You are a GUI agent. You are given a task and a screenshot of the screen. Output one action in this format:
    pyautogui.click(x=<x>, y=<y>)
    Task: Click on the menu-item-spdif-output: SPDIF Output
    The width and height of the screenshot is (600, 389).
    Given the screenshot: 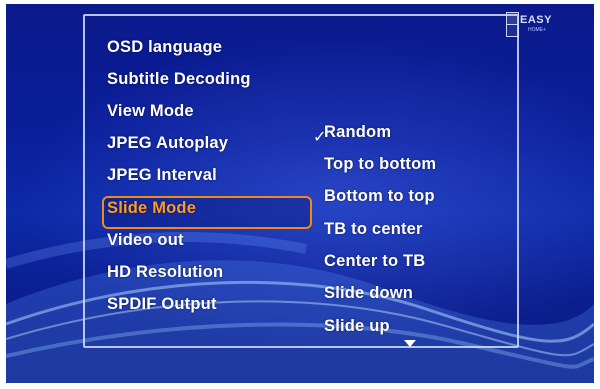 What is the action you would take?
    pyautogui.click(x=162, y=304)
    